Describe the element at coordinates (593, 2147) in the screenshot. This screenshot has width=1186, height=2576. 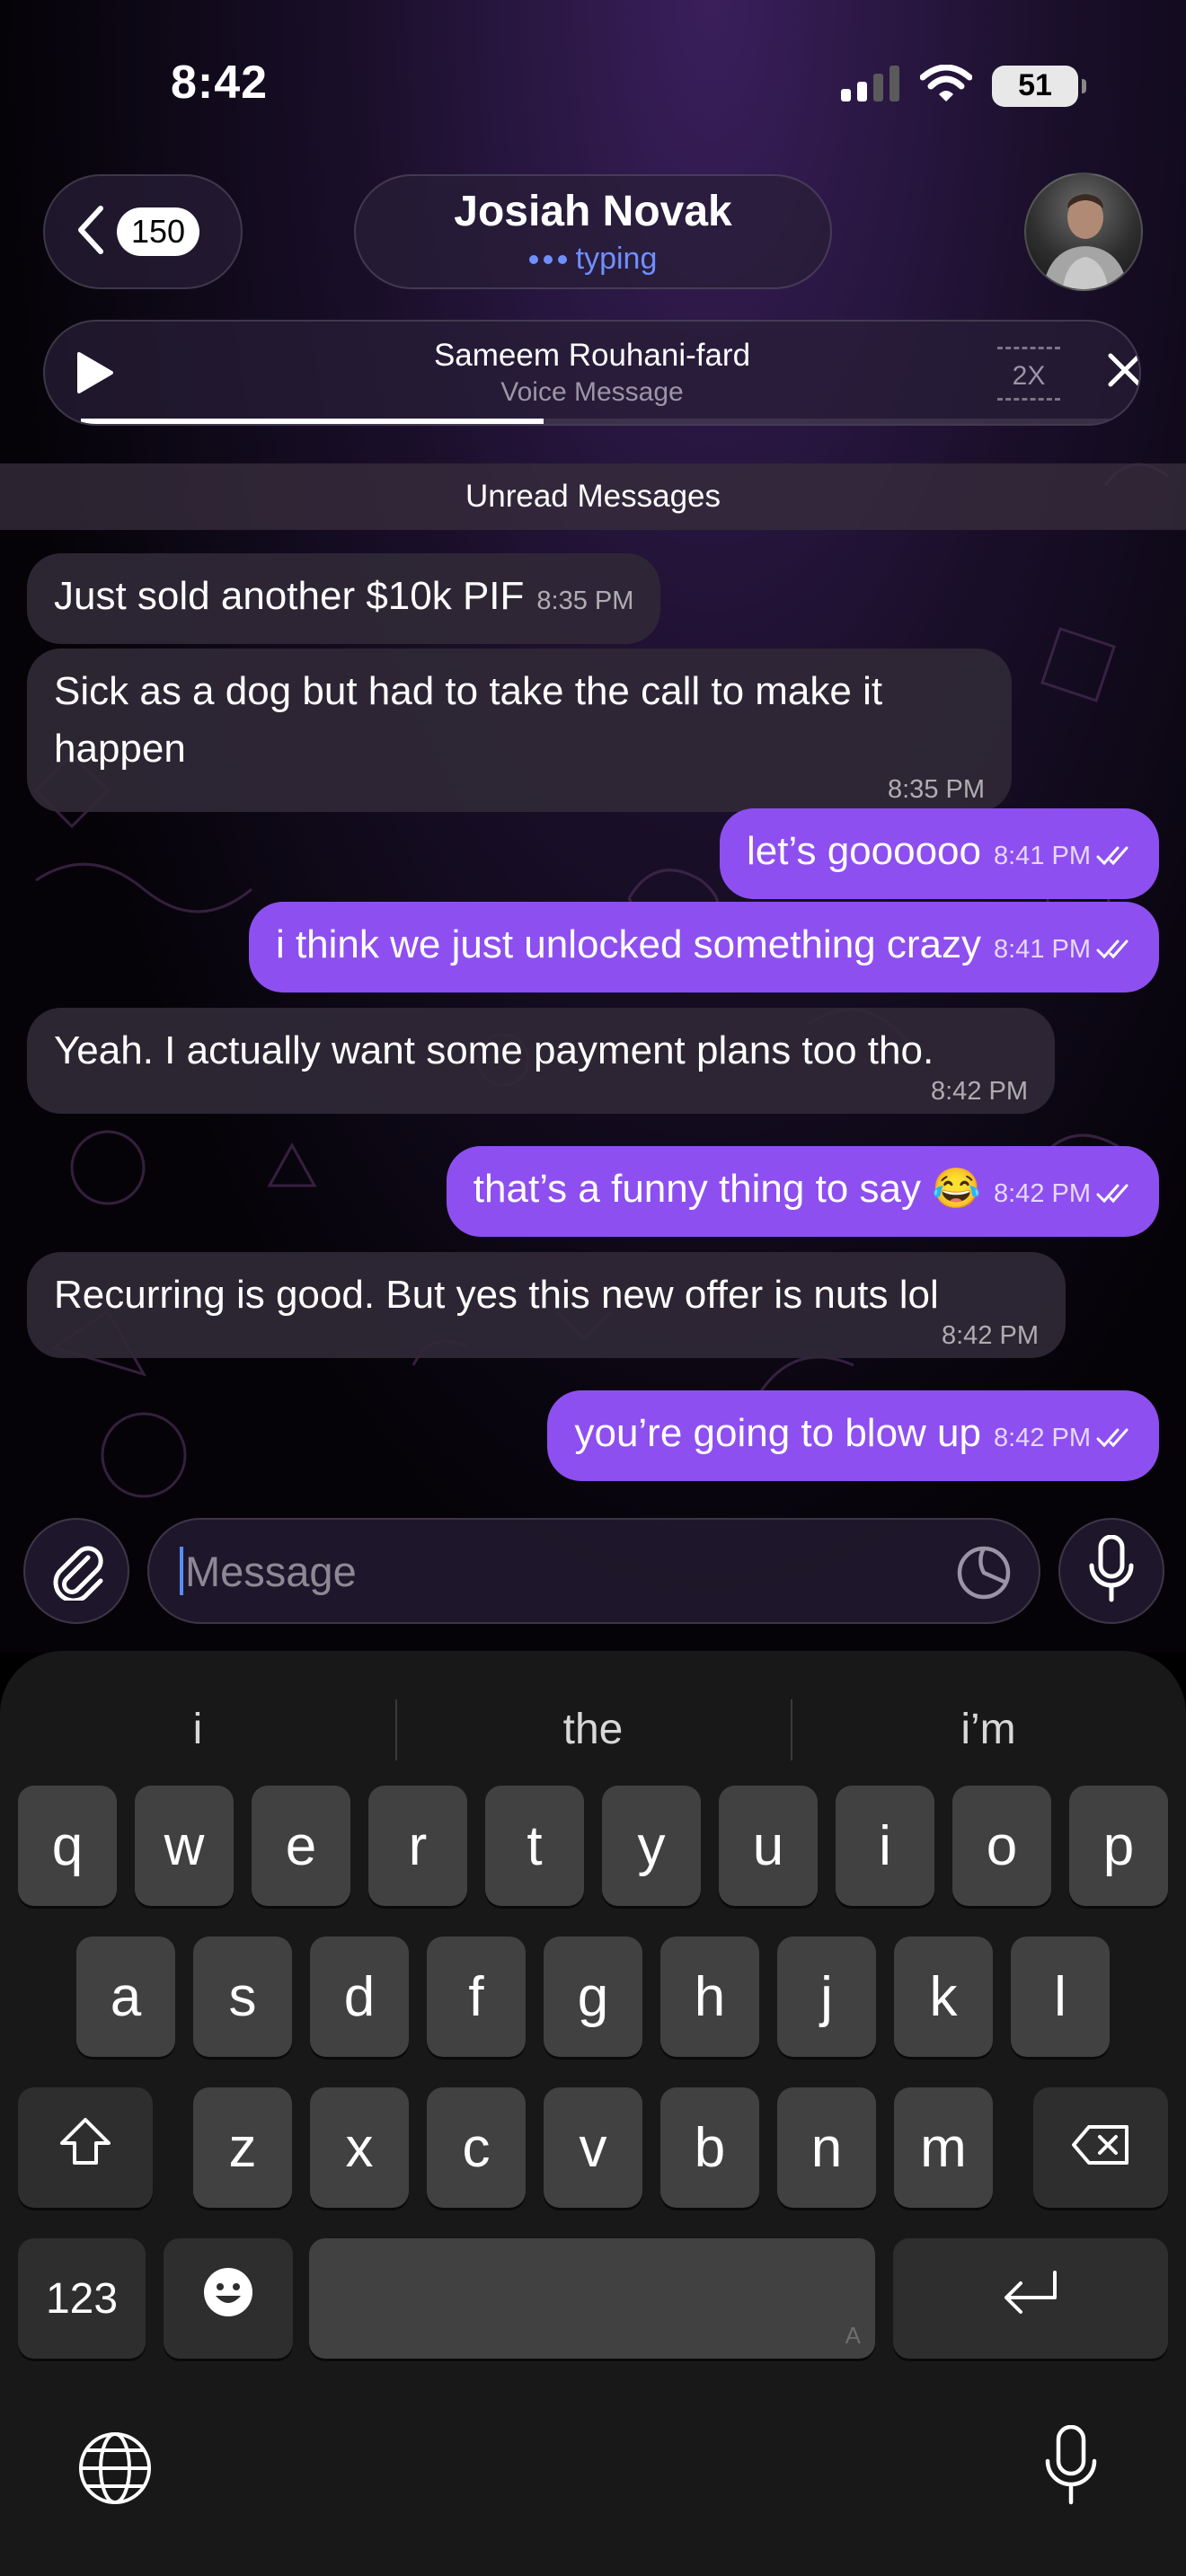
I see `key-v: v` at that location.